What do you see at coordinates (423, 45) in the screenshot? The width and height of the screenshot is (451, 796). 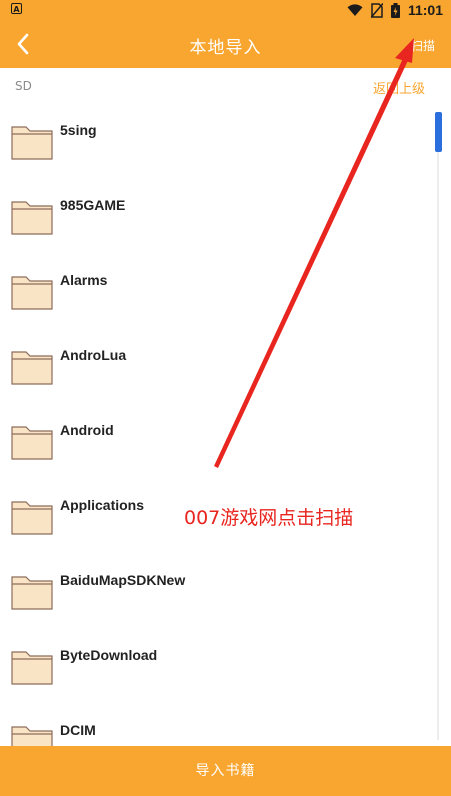 I see `scan-button: 扫描` at bounding box center [423, 45].